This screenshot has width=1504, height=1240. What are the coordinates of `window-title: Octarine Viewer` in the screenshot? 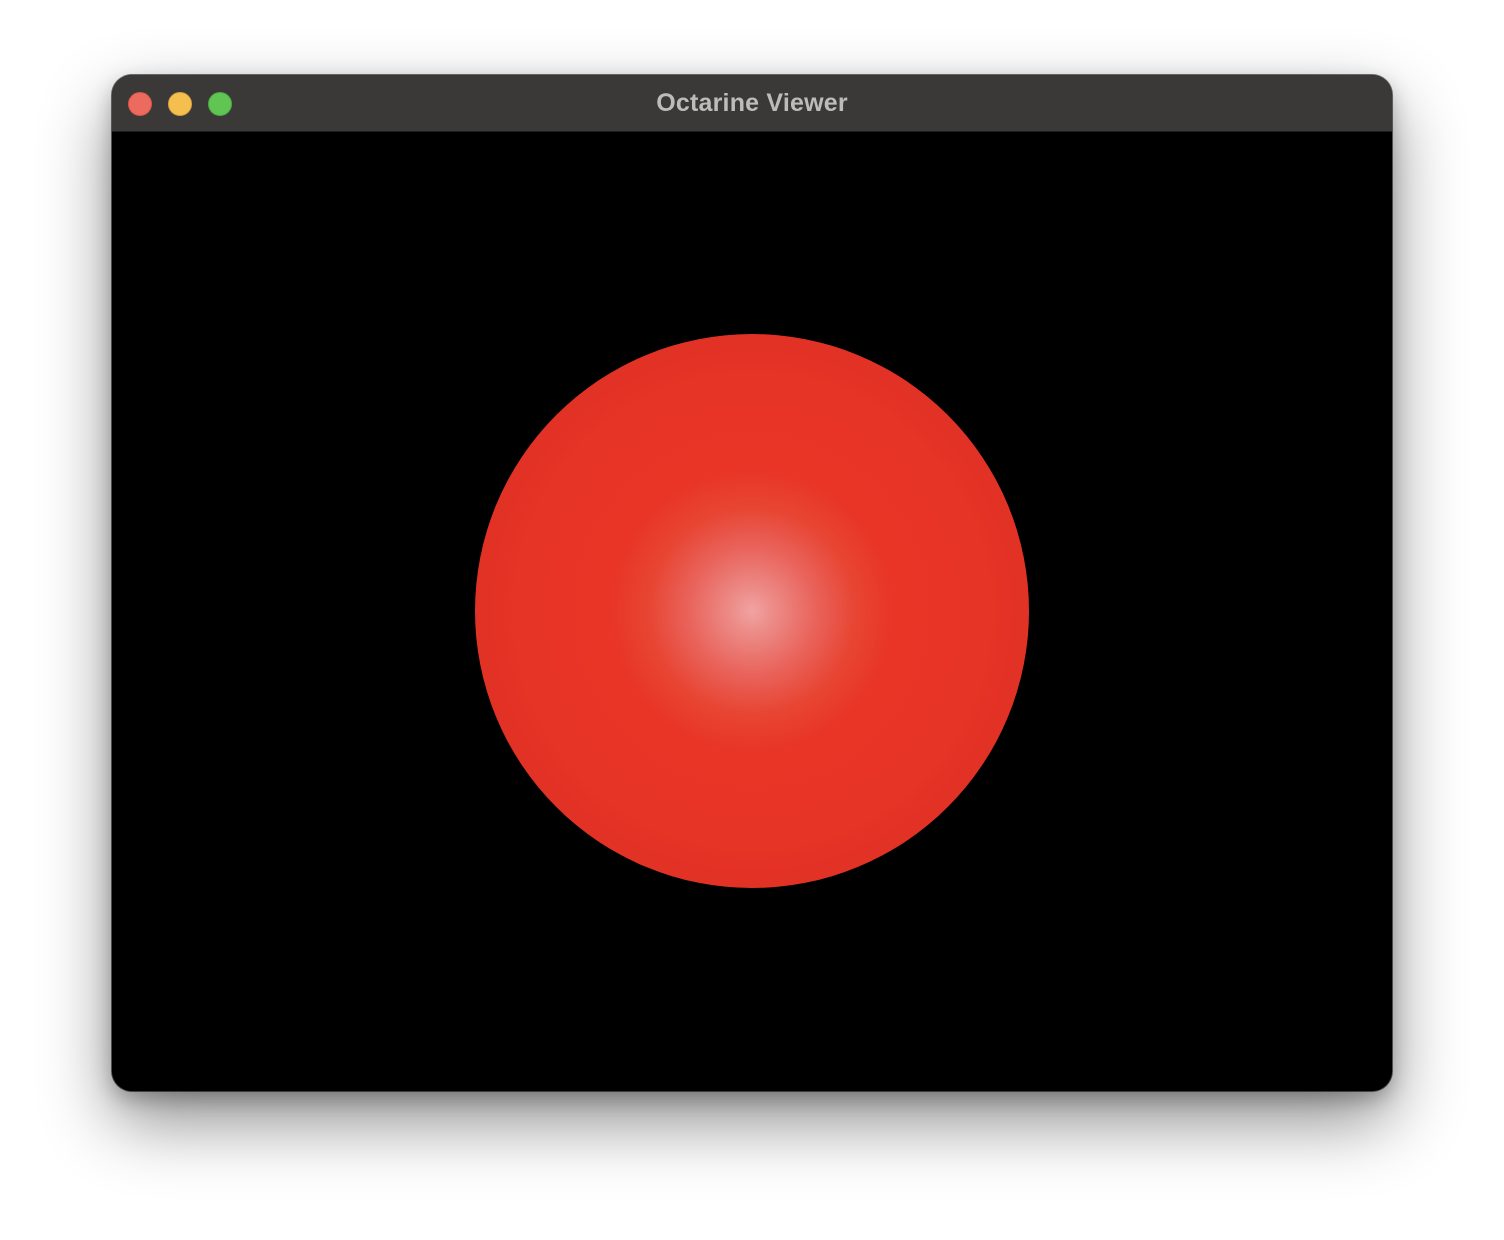 It's located at (752, 103).